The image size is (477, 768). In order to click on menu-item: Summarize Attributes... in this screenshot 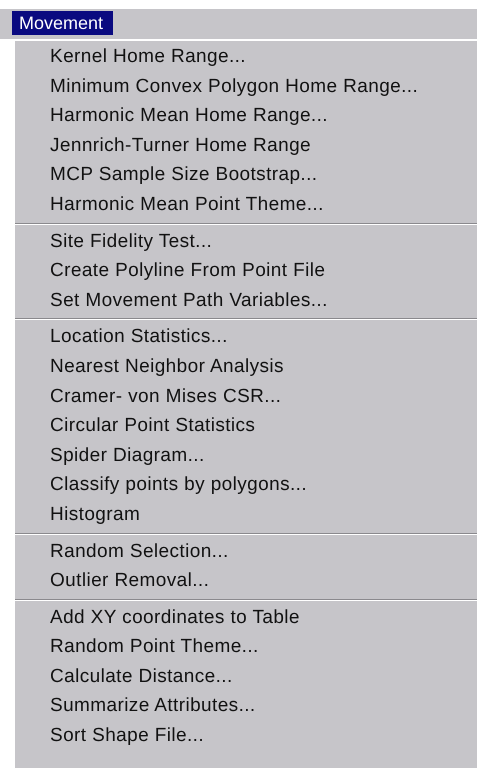, I will do `click(246, 706)`.